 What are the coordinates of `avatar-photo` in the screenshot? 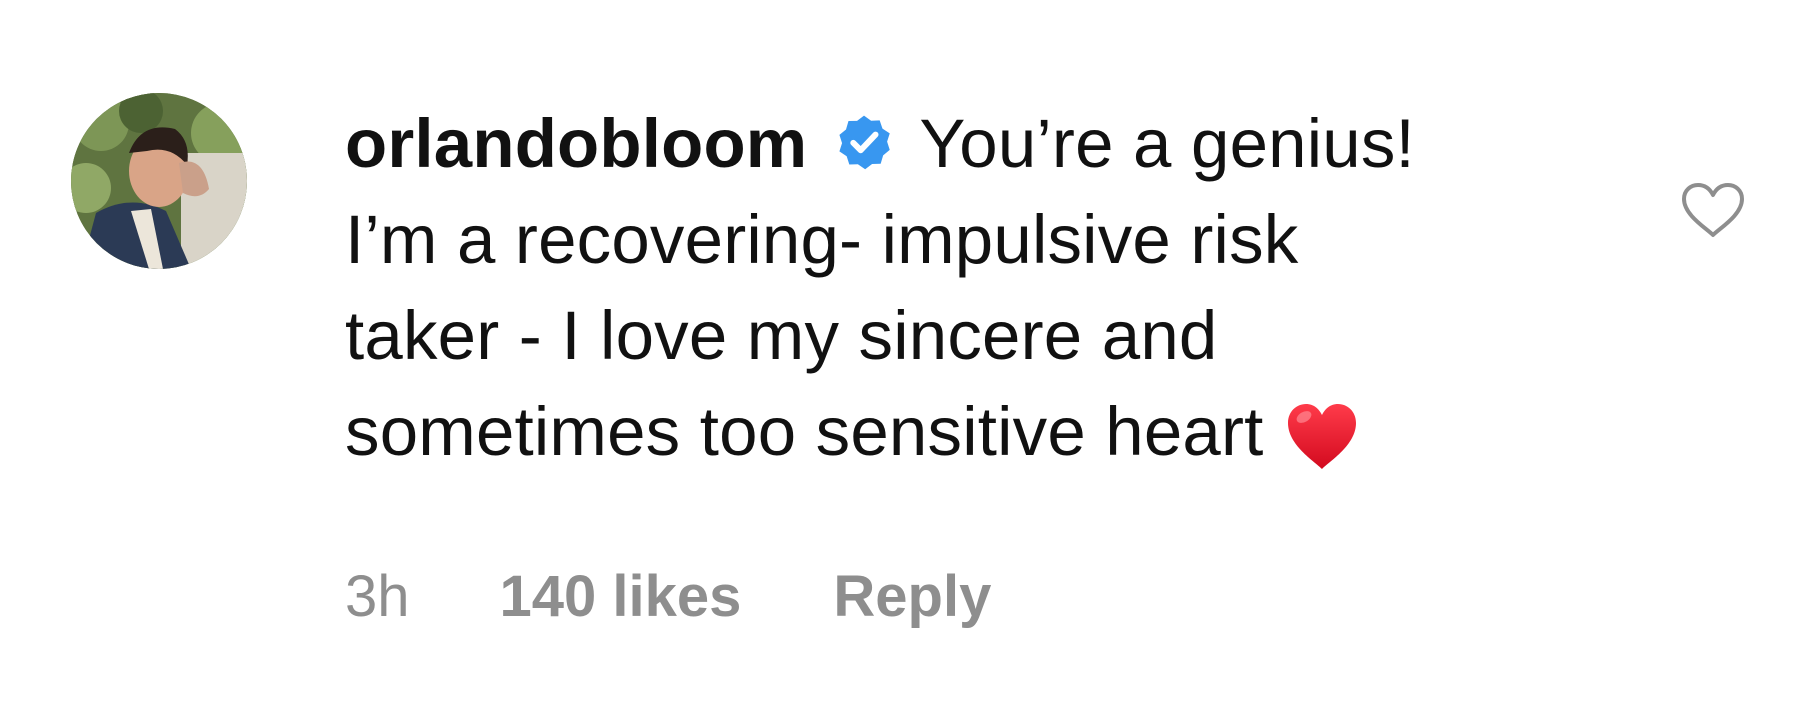 It's located at (159, 181).